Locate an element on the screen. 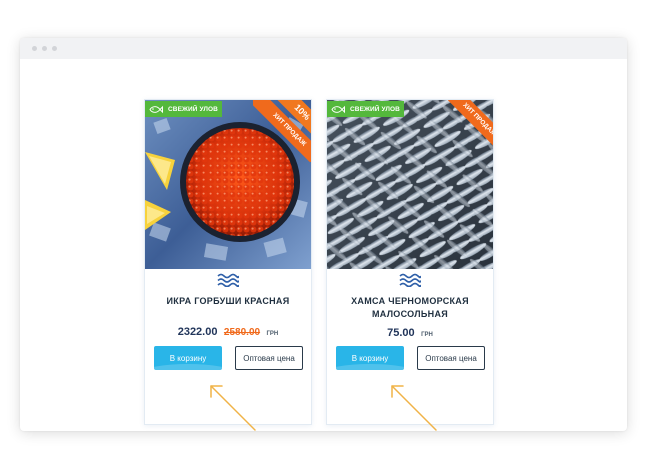 This screenshot has width=649, height=453. annotation-arrows is located at coordinates (323, 408).